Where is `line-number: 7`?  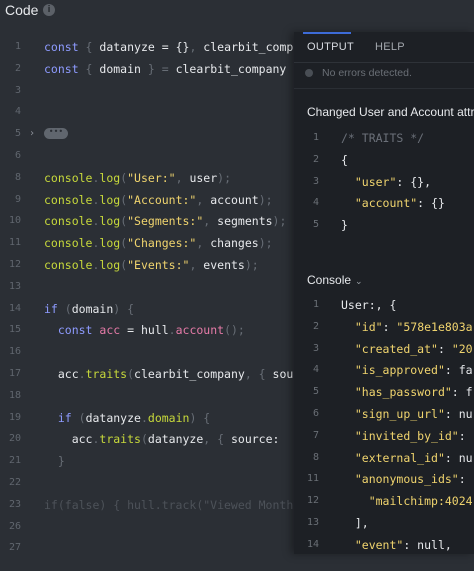
line-number: 7 is located at coordinates (315, 435).